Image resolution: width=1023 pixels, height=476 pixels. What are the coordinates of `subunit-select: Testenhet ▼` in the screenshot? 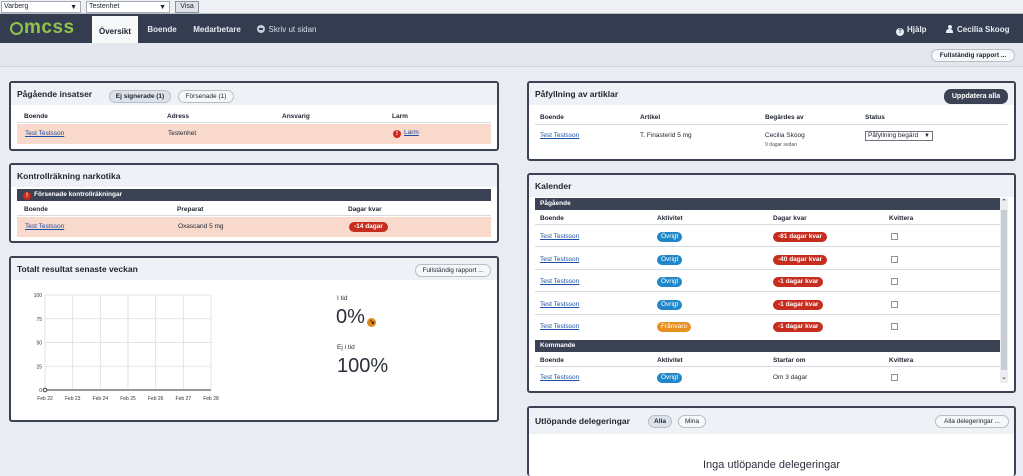 It's located at (128, 7).